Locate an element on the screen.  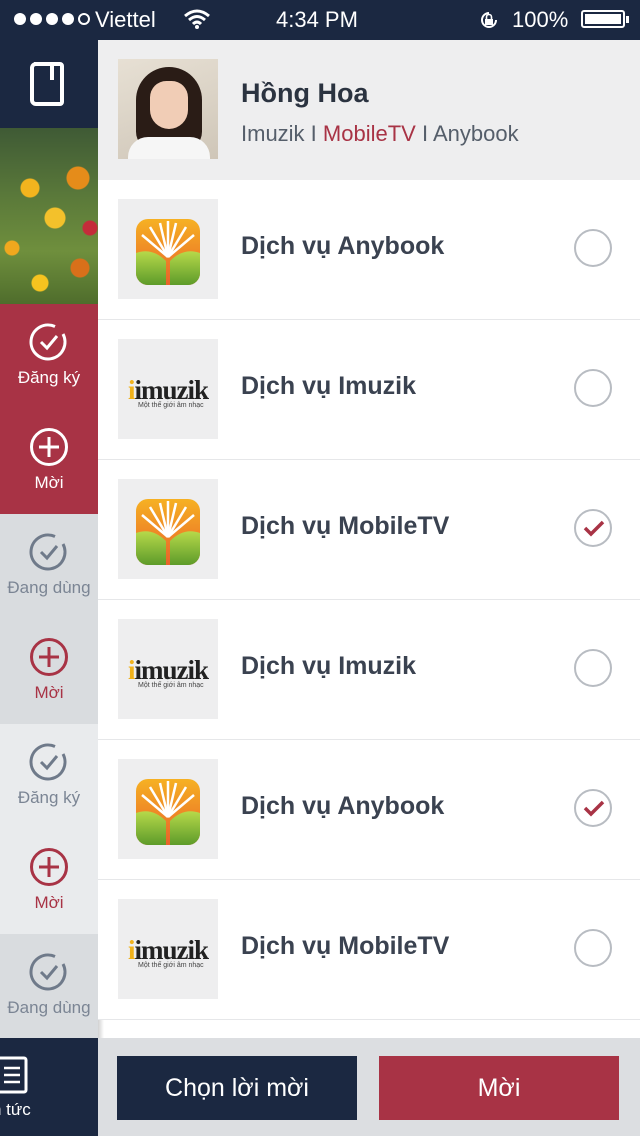
action-bar: Chọn lời mời Mời is located at coordinates (369, 1087).